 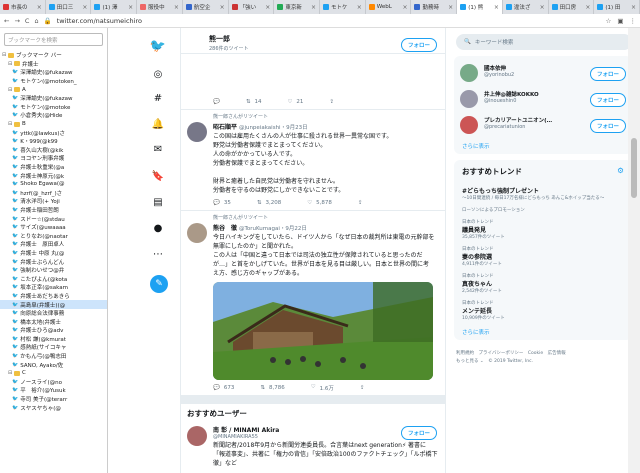 I want to click on suggested-user: プレカリアートユニオン(… @precariatunion フォロー, so click(x=543, y=125).